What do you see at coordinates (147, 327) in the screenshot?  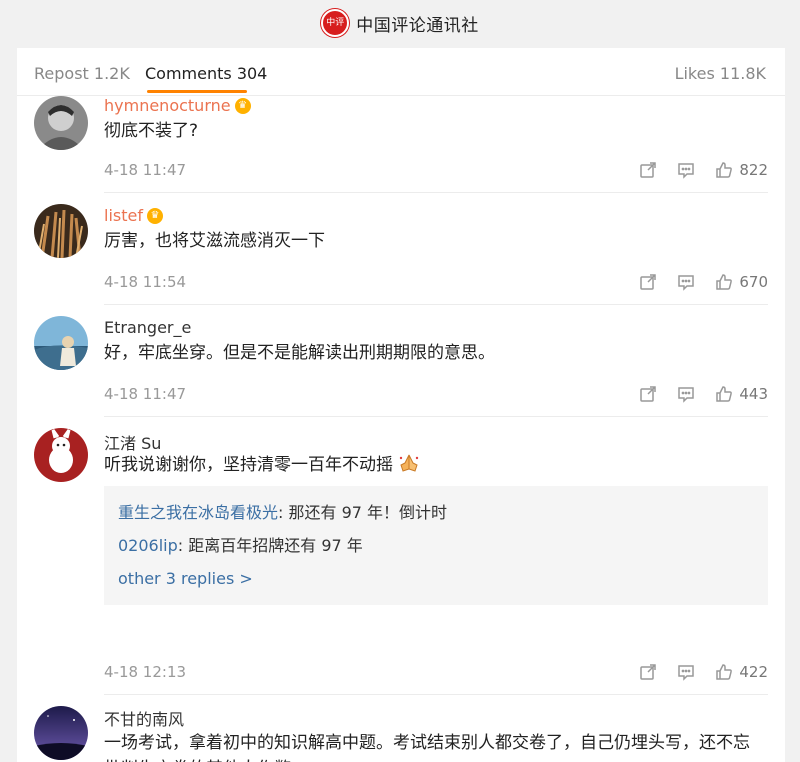 I see `commenter-name: Etranger_e` at bounding box center [147, 327].